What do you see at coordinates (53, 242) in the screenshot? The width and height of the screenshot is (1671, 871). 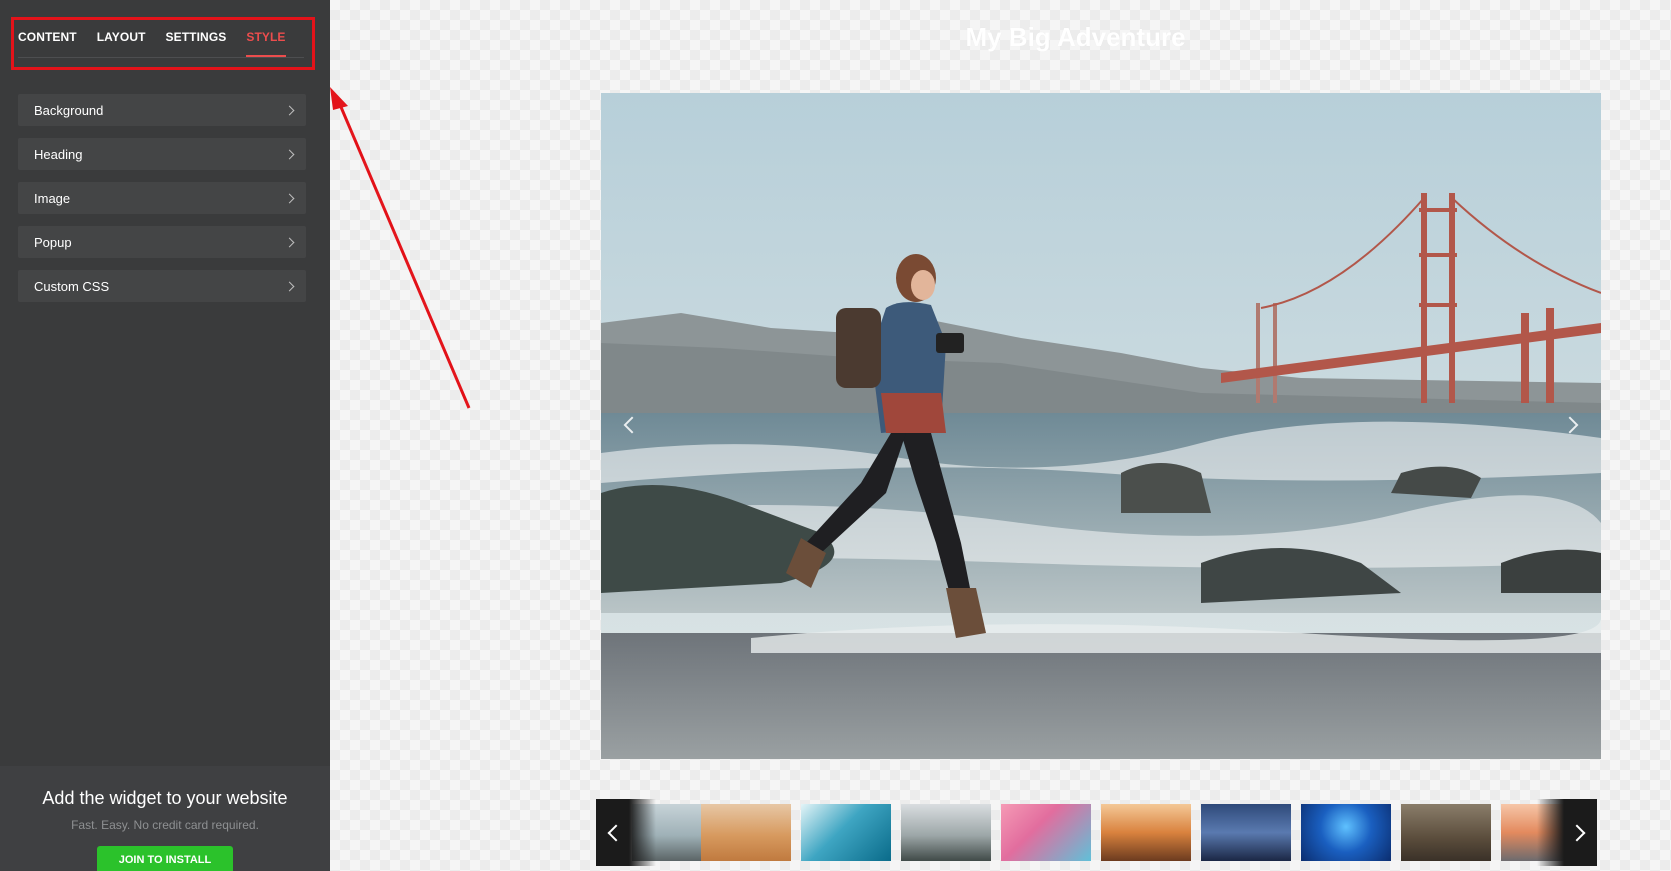 I see `section-label: Popup` at bounding box center [53, 242].